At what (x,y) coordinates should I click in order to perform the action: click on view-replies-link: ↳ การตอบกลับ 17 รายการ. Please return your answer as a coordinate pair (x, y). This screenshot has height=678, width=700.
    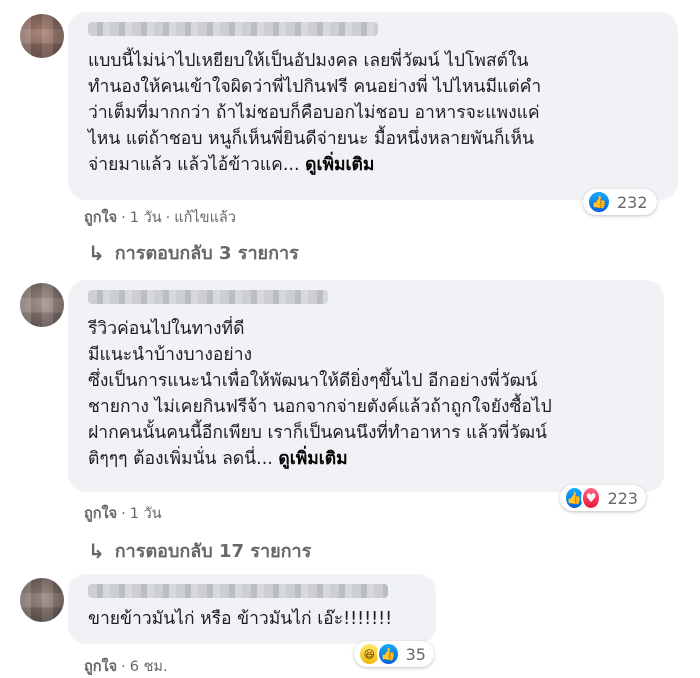
    Looking at the image, I should click on (199, 550).